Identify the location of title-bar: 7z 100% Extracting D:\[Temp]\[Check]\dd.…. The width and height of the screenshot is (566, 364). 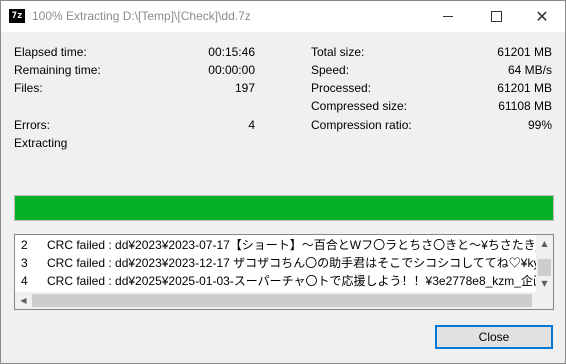
(283, 16).